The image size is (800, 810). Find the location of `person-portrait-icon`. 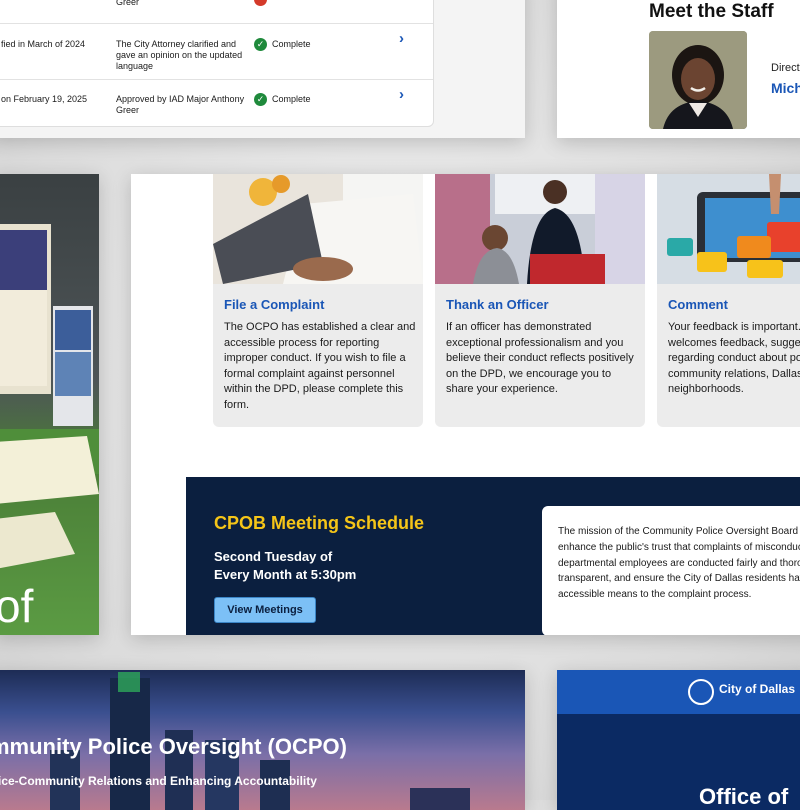

person-portrait-icon is located at coordinates (698, 80).